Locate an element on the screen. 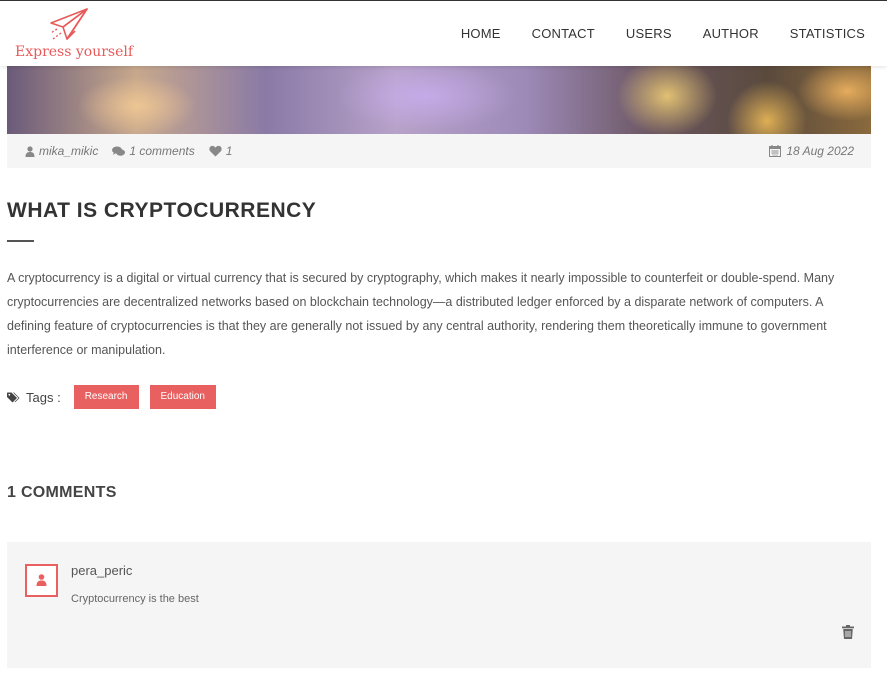 The height and width of the screenshot is (679, 887). paper-plane-icon is located at coordinates (69, 24).